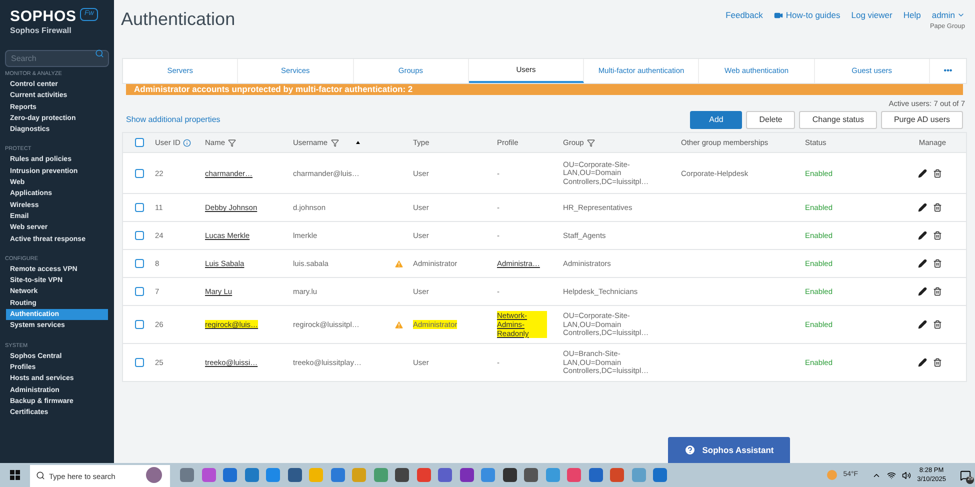  I want to click on user-menu: admin, so click(948, 15).